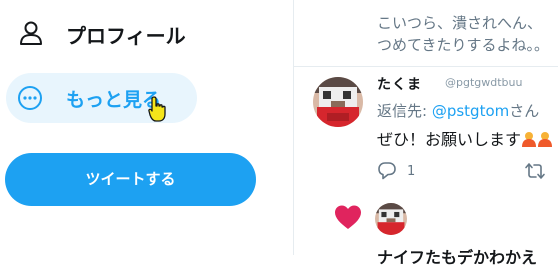 The height and width of the screenshot is (268, 558). I want to click on notification-text: ナイフたもデかわかえ, so click(457, 257).